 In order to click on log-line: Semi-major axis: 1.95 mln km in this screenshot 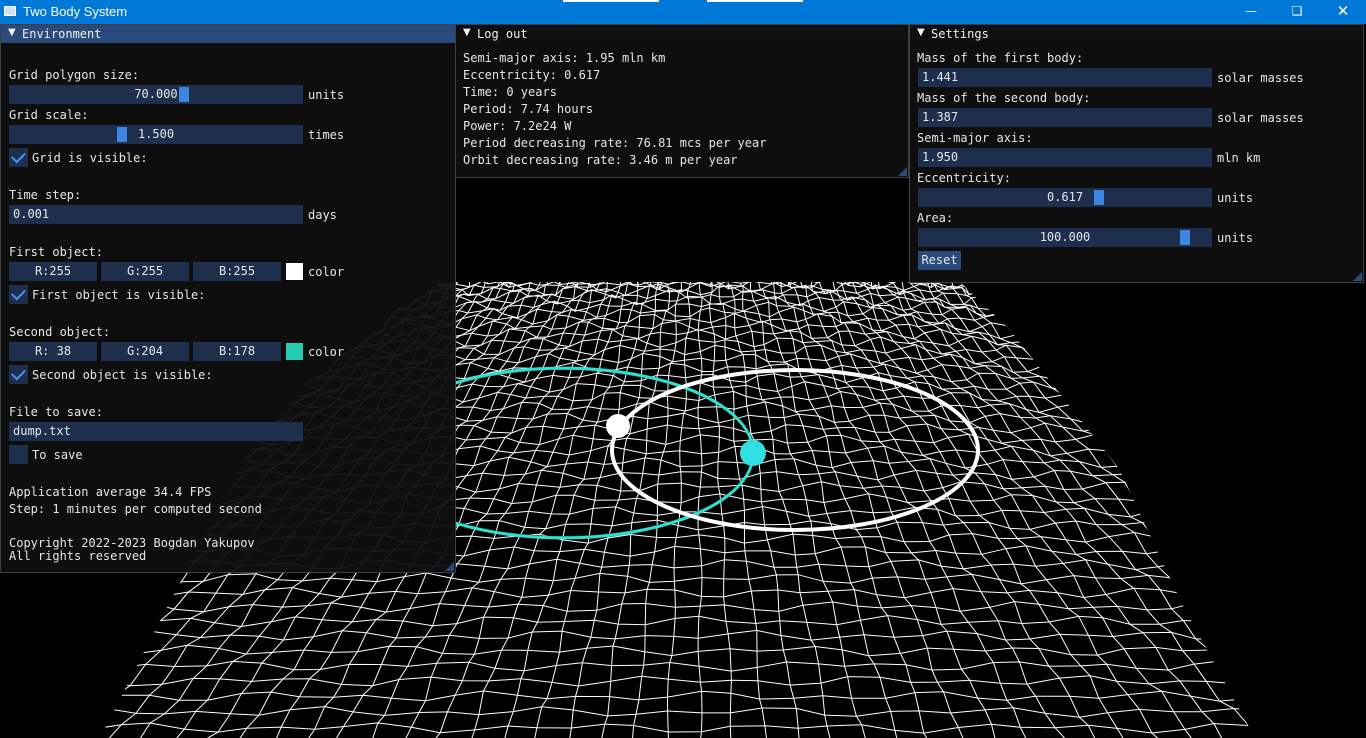, I will do `click(564, 58)`.